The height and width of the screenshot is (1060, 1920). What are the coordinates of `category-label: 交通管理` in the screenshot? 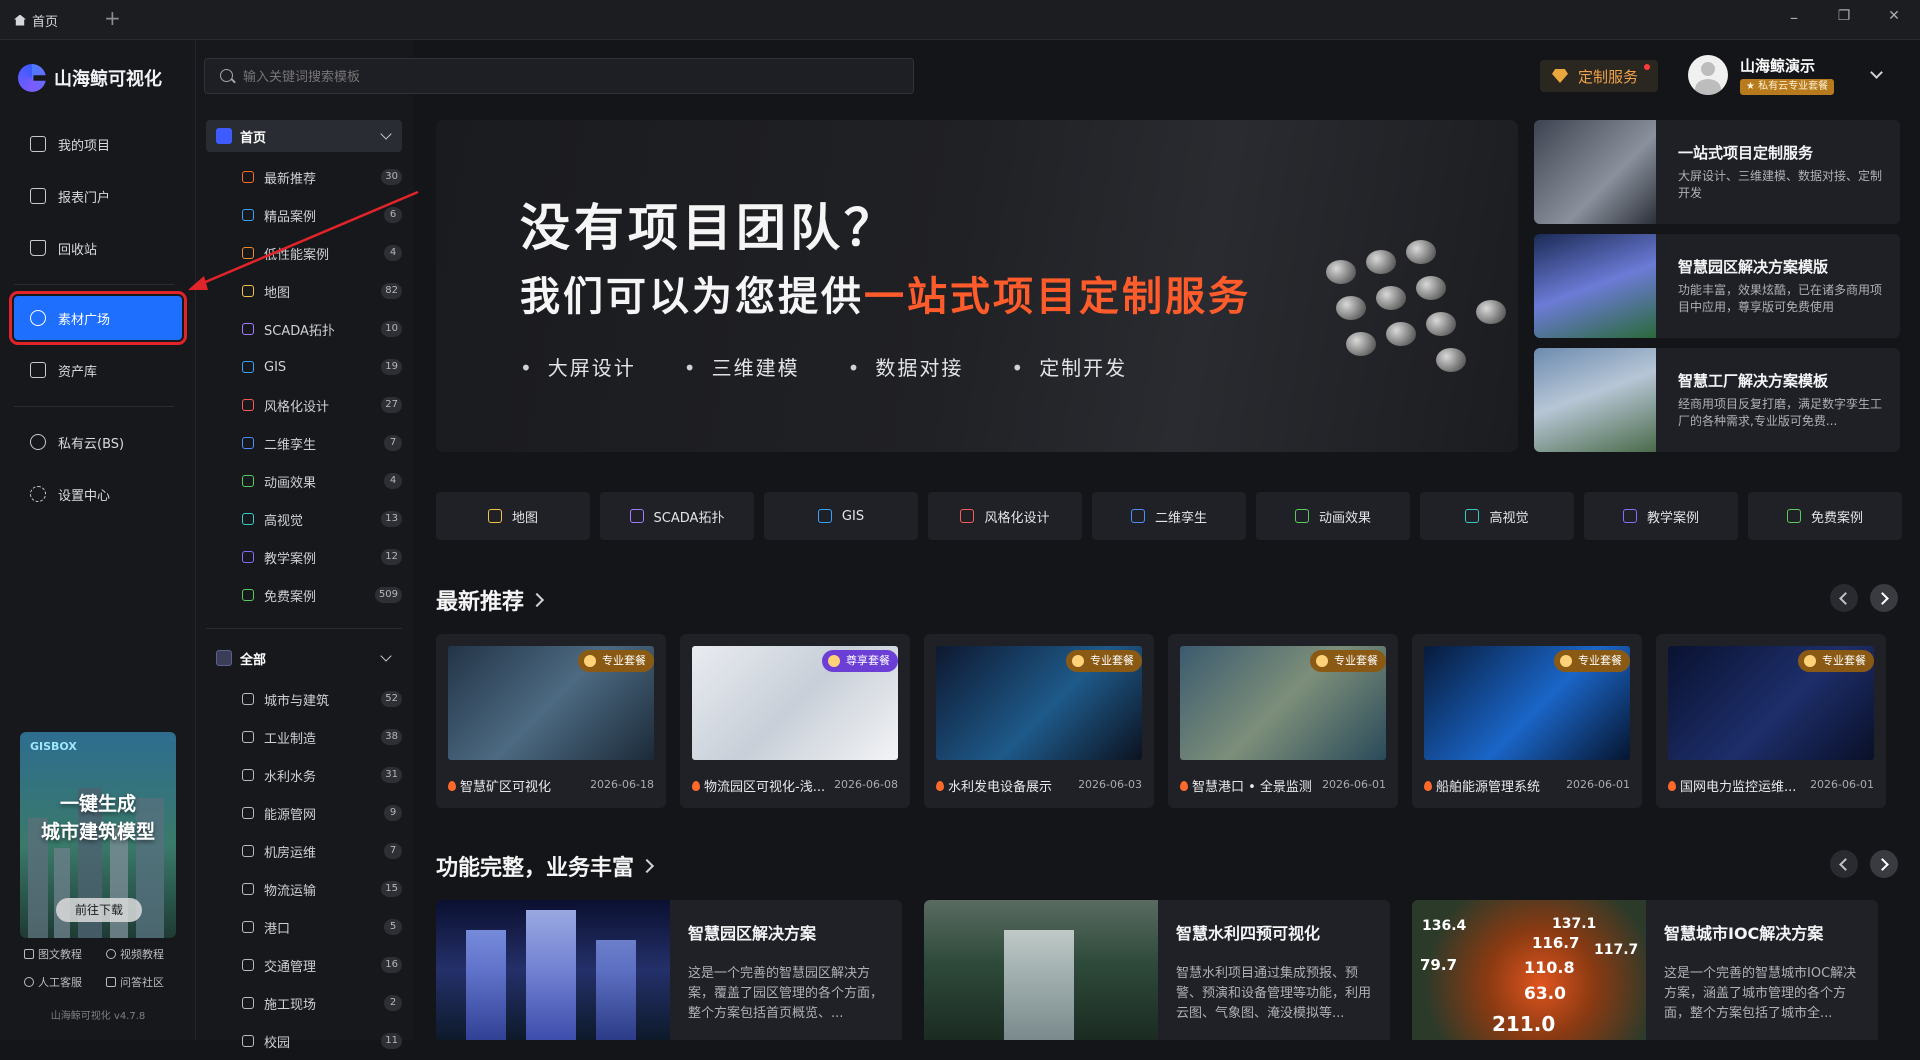 It's located at (290, 967).